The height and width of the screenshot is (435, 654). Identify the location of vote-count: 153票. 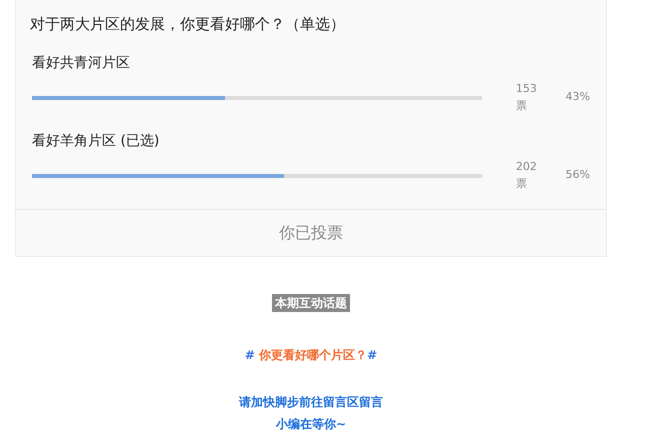
(527, 97).